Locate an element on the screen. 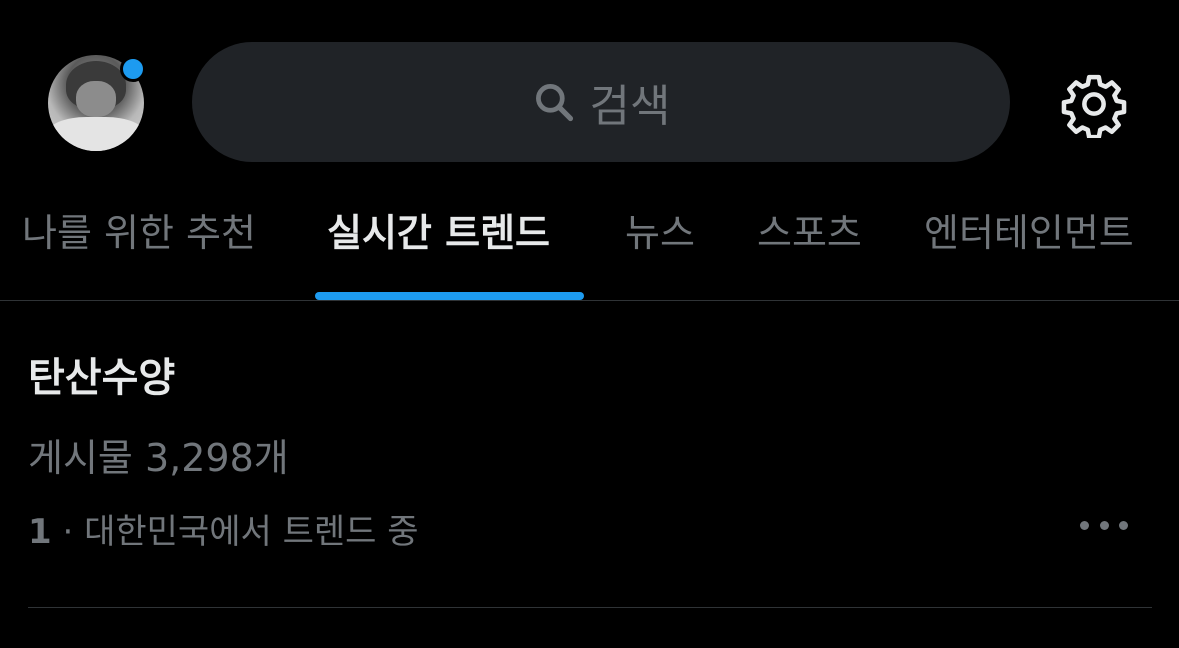  search-placeholder: 검색 is located at coordinates (630, 106).